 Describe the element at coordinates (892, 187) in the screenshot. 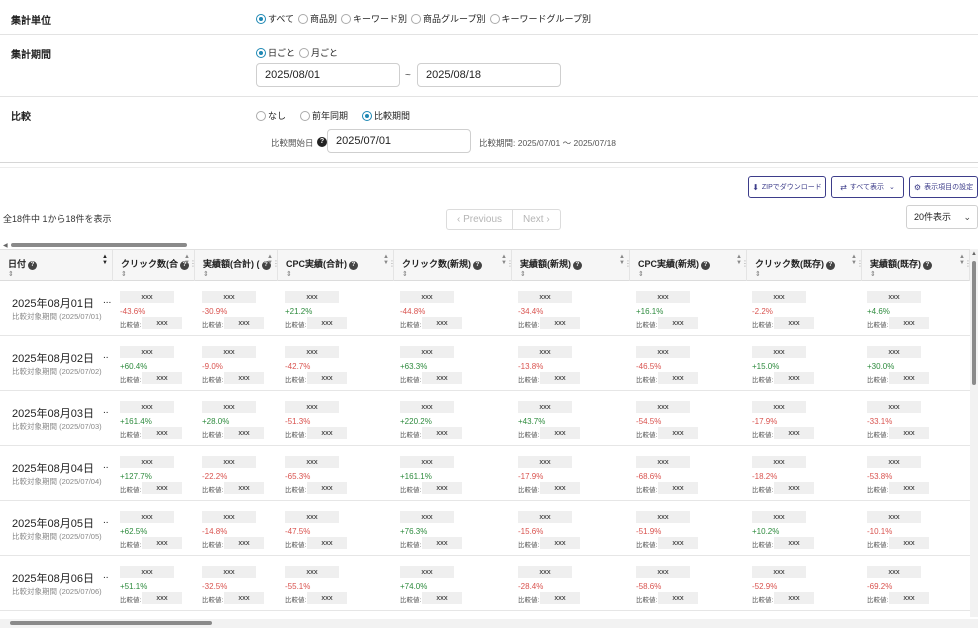

I see `chevron-down-icon: ⌄` at that location.